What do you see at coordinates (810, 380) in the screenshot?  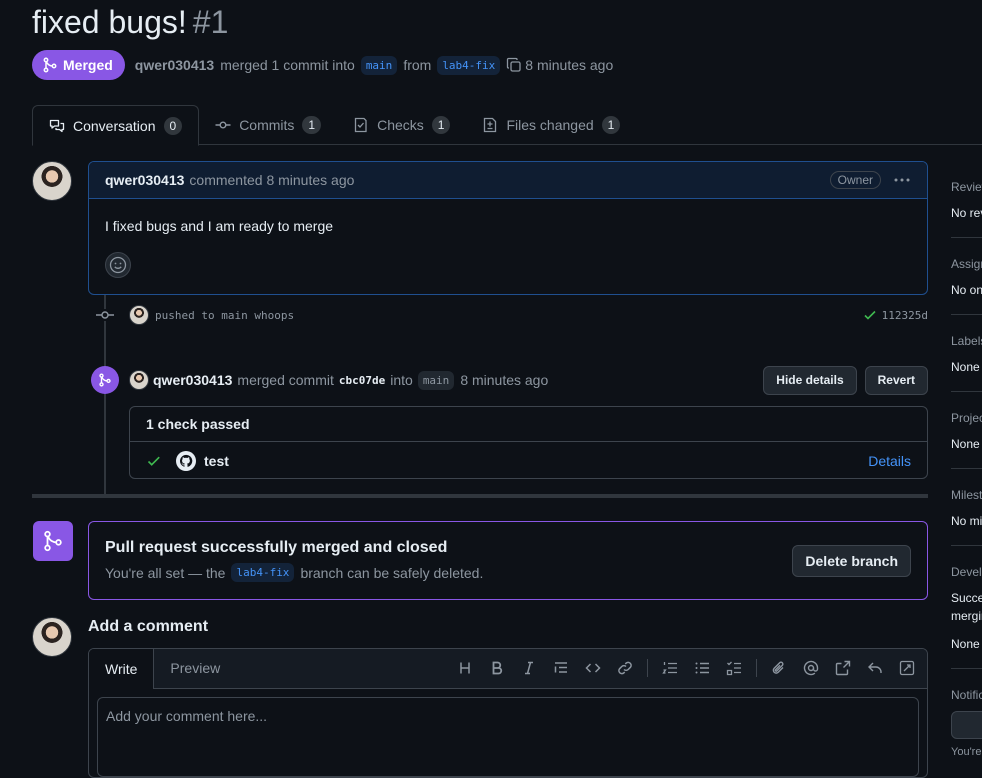 I see `hide-details-button: Hide details` at bounding box center [810, 380].